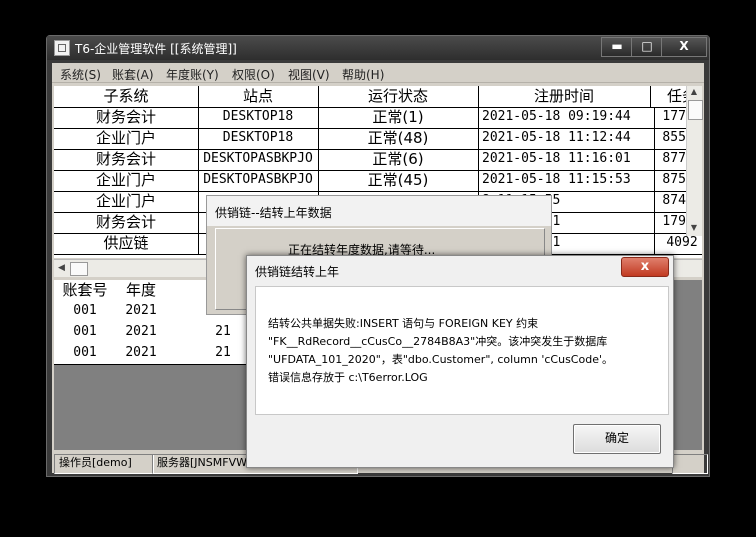 This screenshot has width=756, height=537. What do you see at coordinates (79, 269) in the screenshot?
I see `horizontal-scroll-thumb` at bounding box center [79, 269].